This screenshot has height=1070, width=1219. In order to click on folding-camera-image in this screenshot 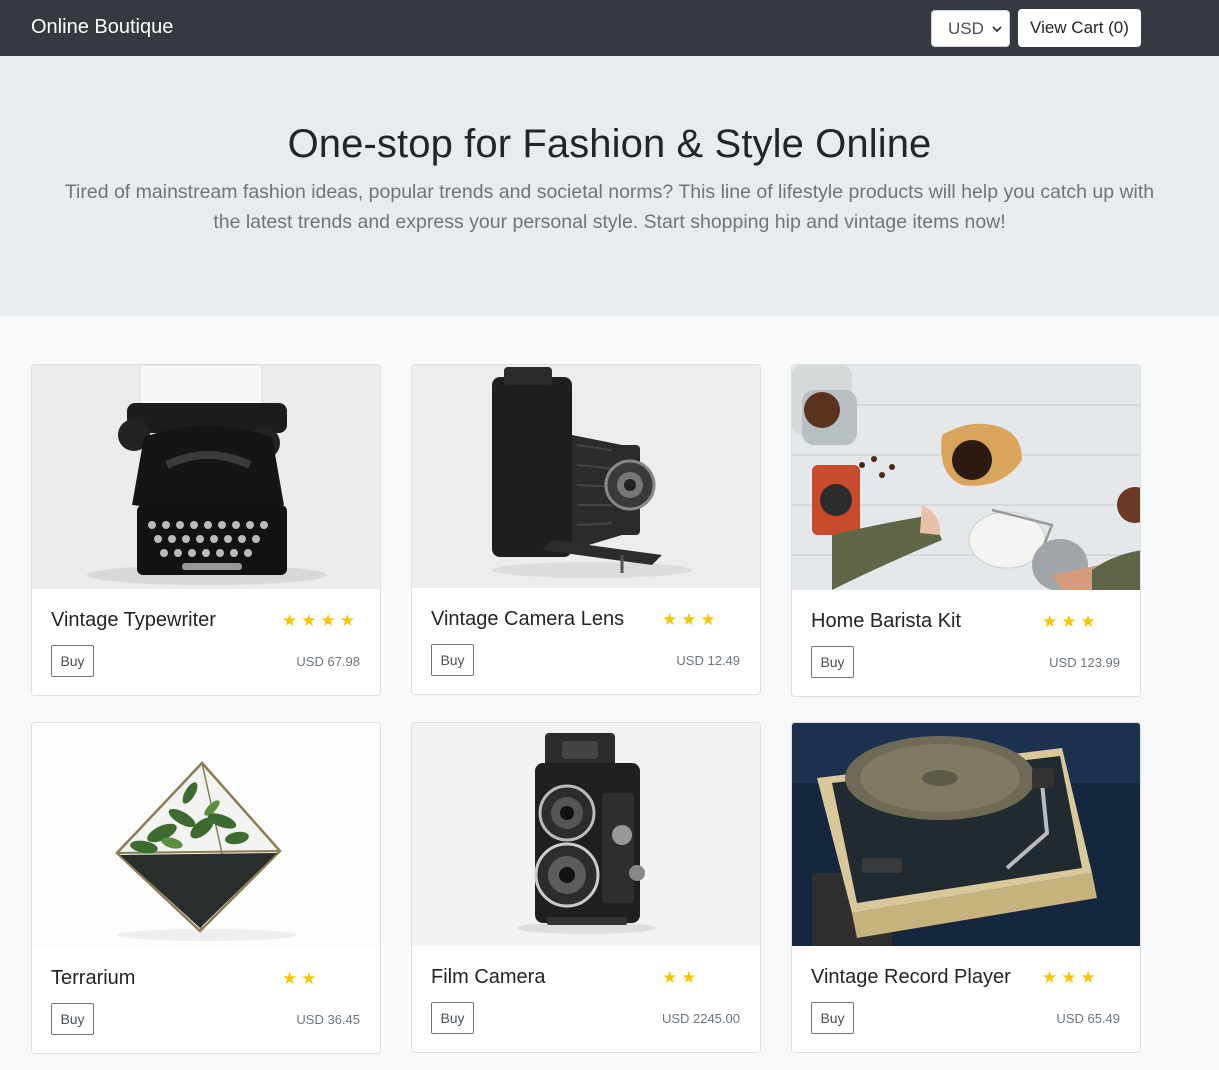, I will do `click(586, 476)`.